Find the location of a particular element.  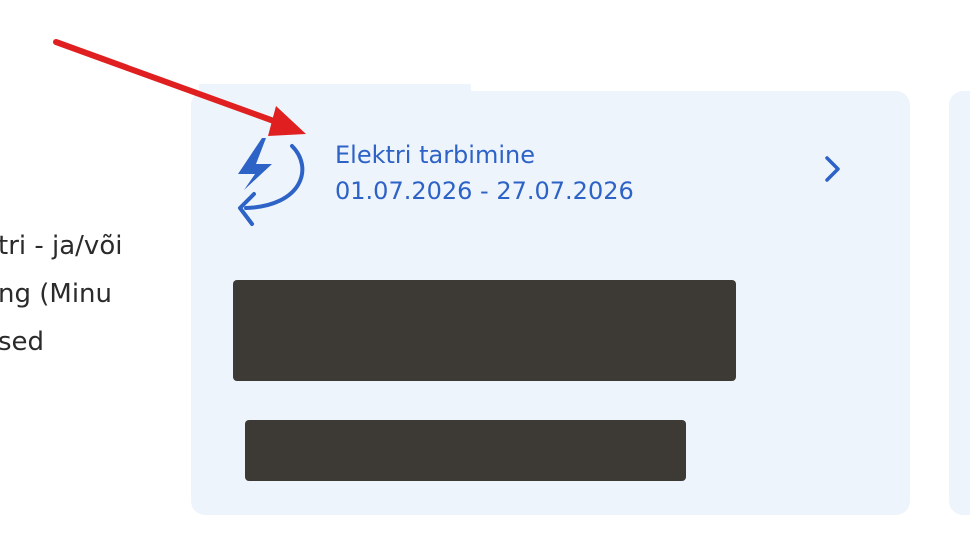

electricity-usage-icon is located at coordinates (271, 182).